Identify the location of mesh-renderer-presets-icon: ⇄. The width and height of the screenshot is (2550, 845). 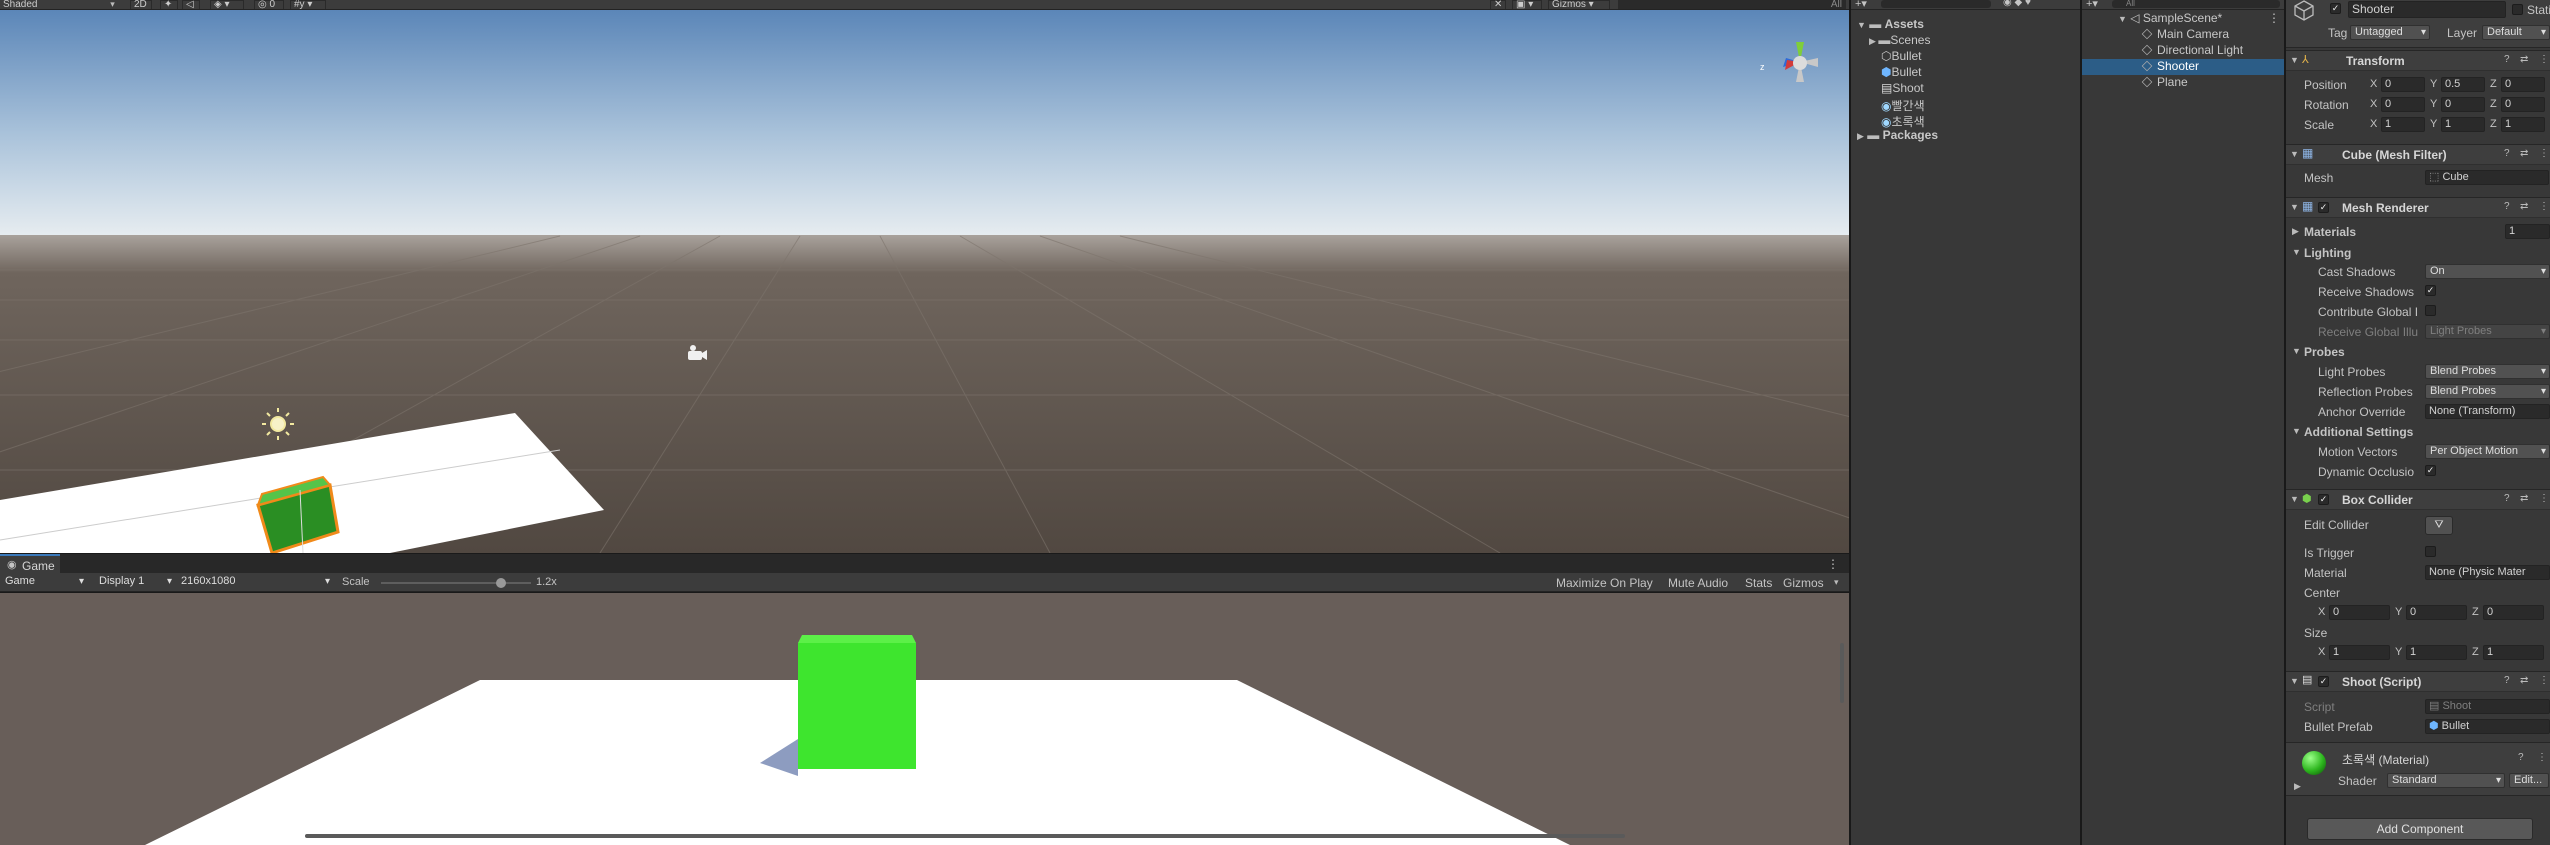
(2524, 206).